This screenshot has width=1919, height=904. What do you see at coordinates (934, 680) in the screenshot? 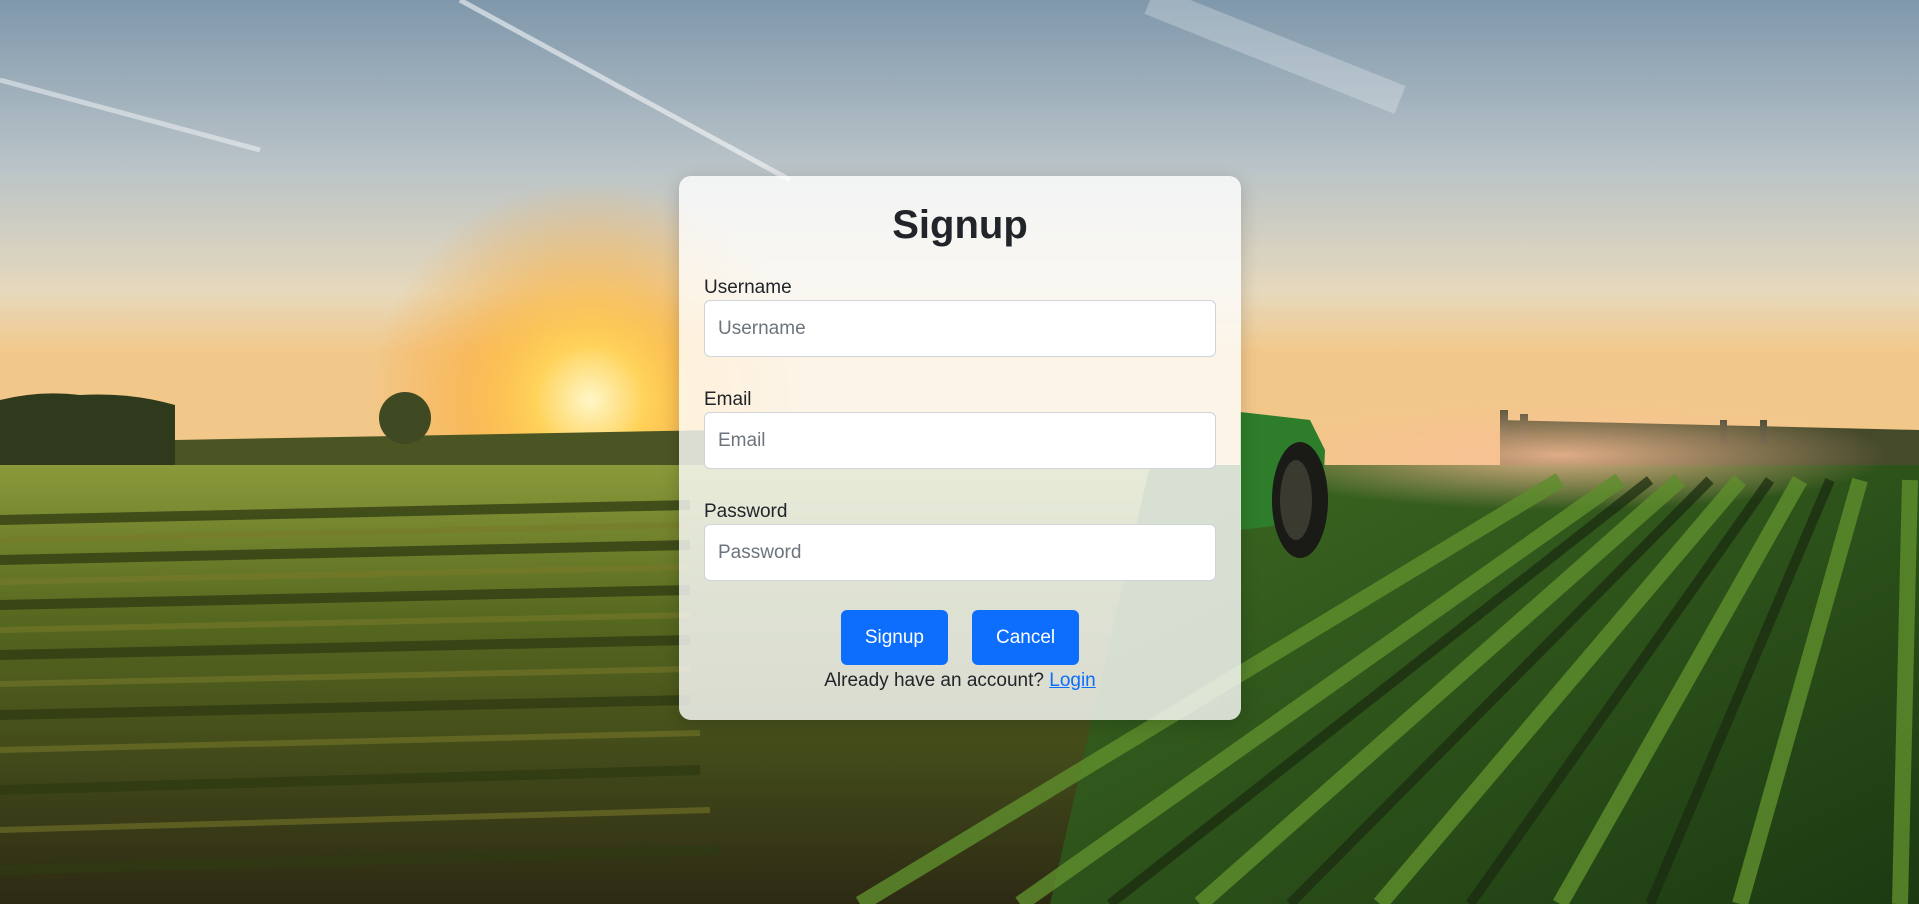
I see `login-prompt-text: Already have an account?` at bounding box center [934, 680].